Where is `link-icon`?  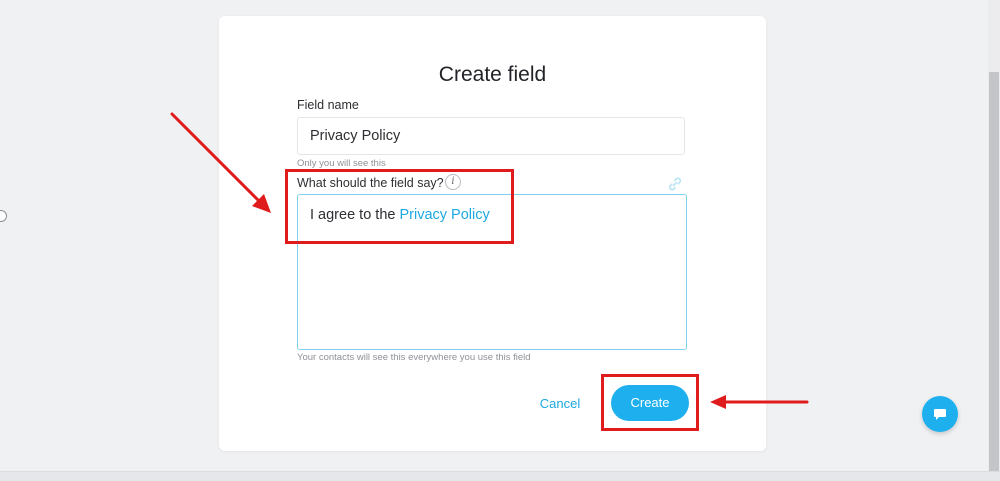 link-icon is located at coordinates (675, 184).